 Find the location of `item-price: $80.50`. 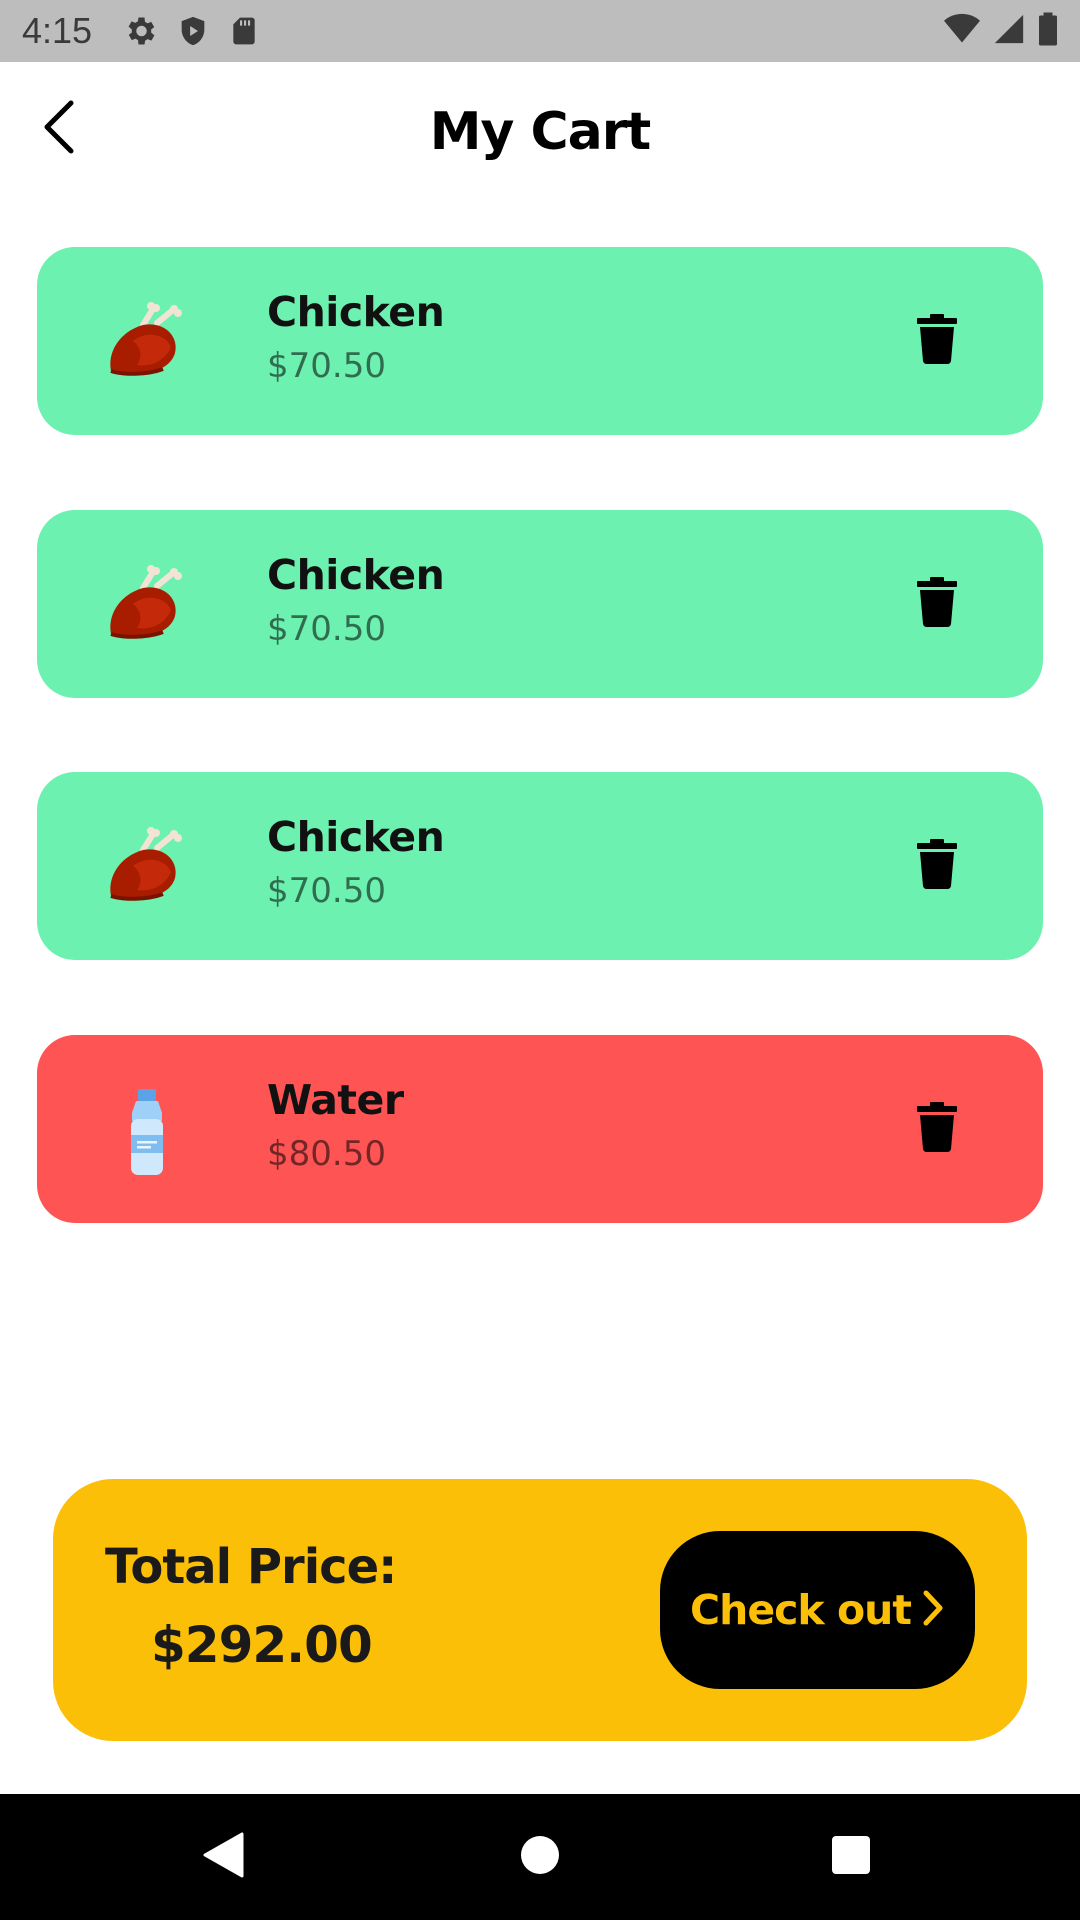

item-price: $80.50 is located at coordinates (326, 1154).